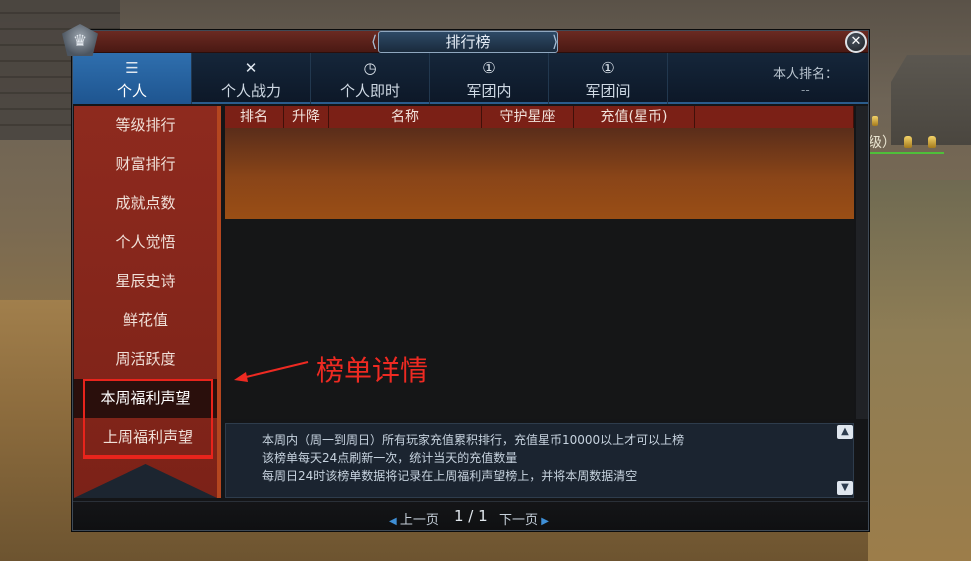 The width and height of the screenshot is (971, 561). What do you see at coordinates (450, 476) in the screenshot?
I see `description-line: 每周日24时该榜单数据将记录在上周福利声望榜上，并将本周数据清空` at bounding box center [450, 476].